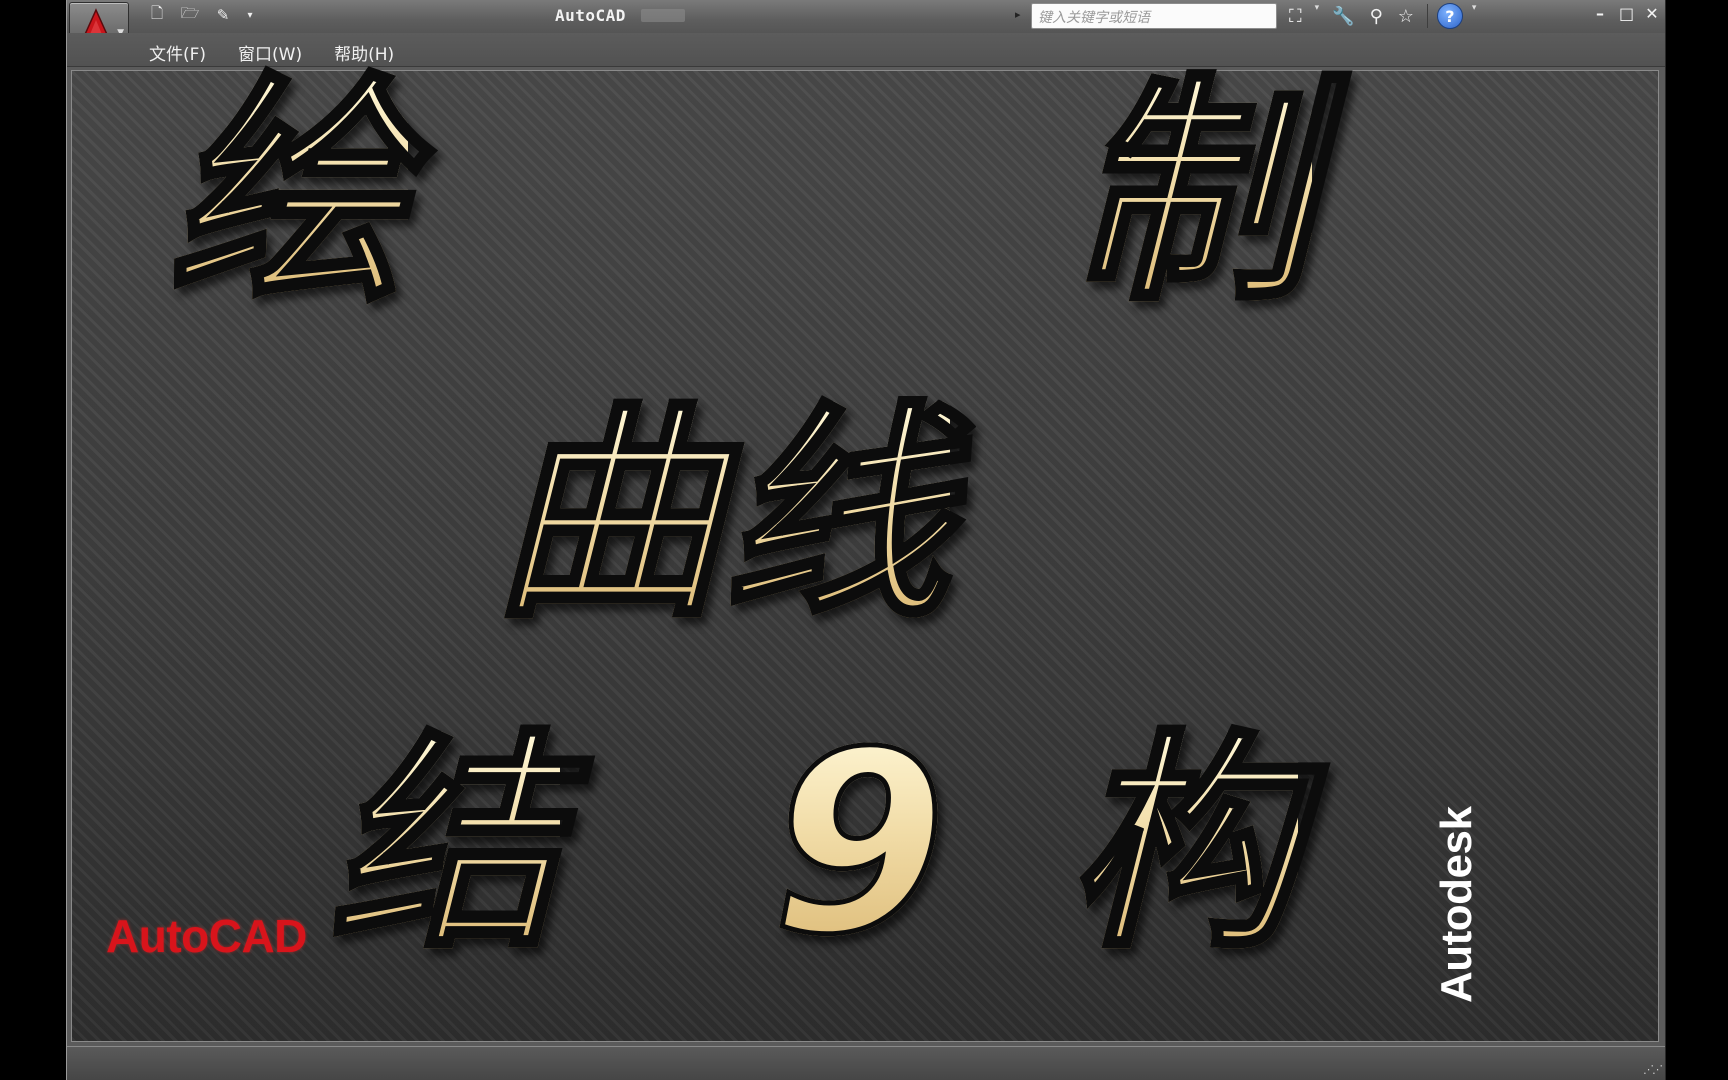 Image resolution: width=1728 pixels, height=1080 pixels. I want to click on window-title: AutoCAD, so click(590, 15).